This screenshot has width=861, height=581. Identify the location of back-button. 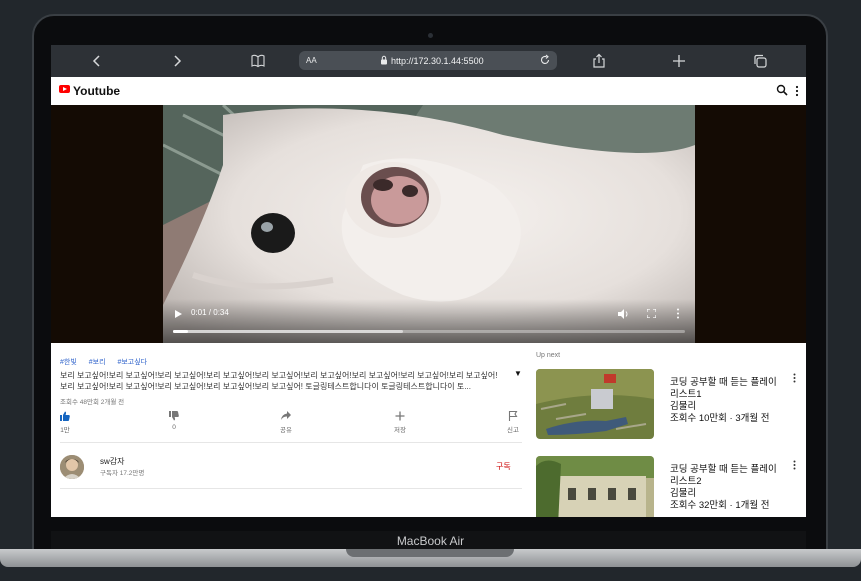
(97, 61).